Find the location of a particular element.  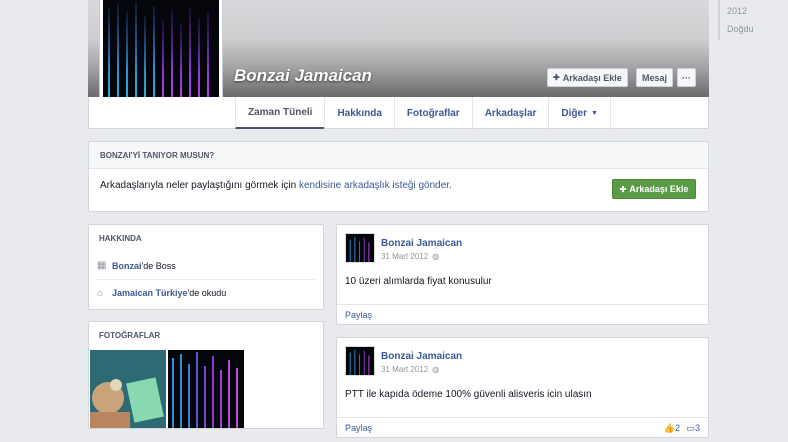

tab-about-label: Hakkında is located at coordinates (359, 113).